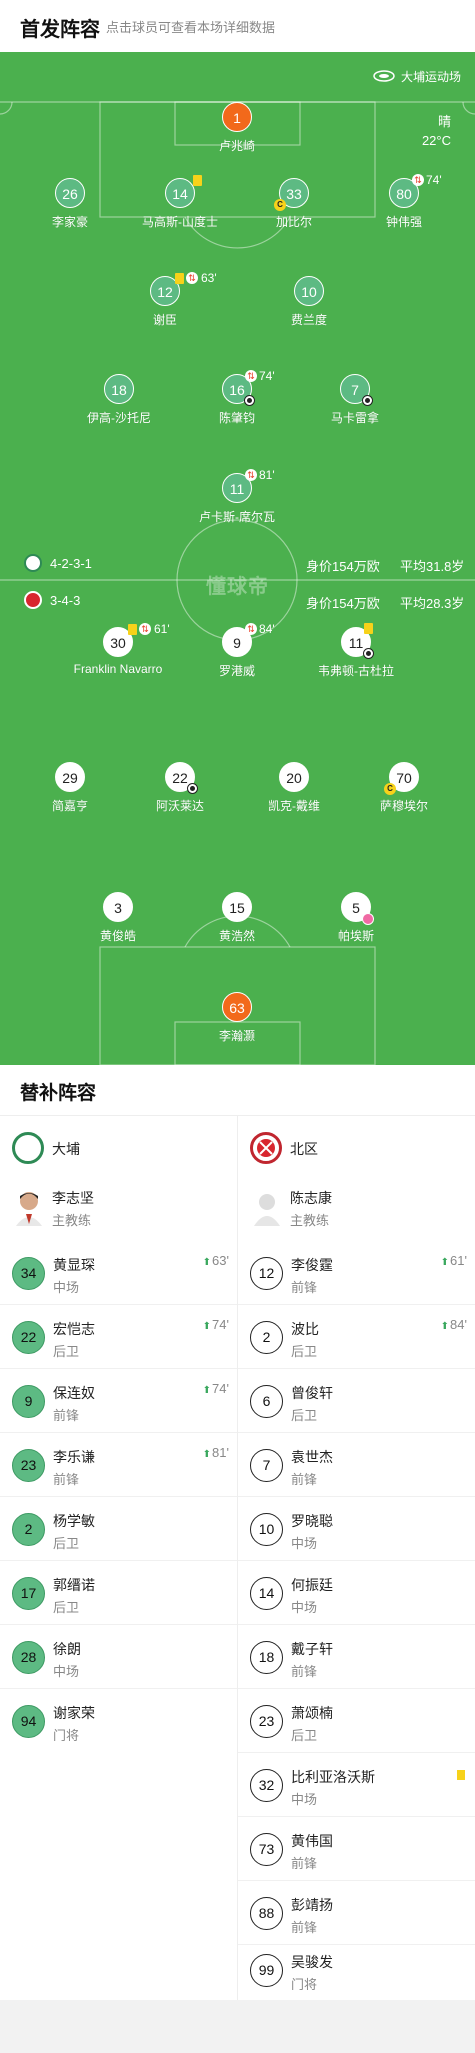 The width and height of the screenshot is (475, 2053). Describe the element at coordinates (293, 222) in the screenshot. I see `player-name: 加比尔` at that location.